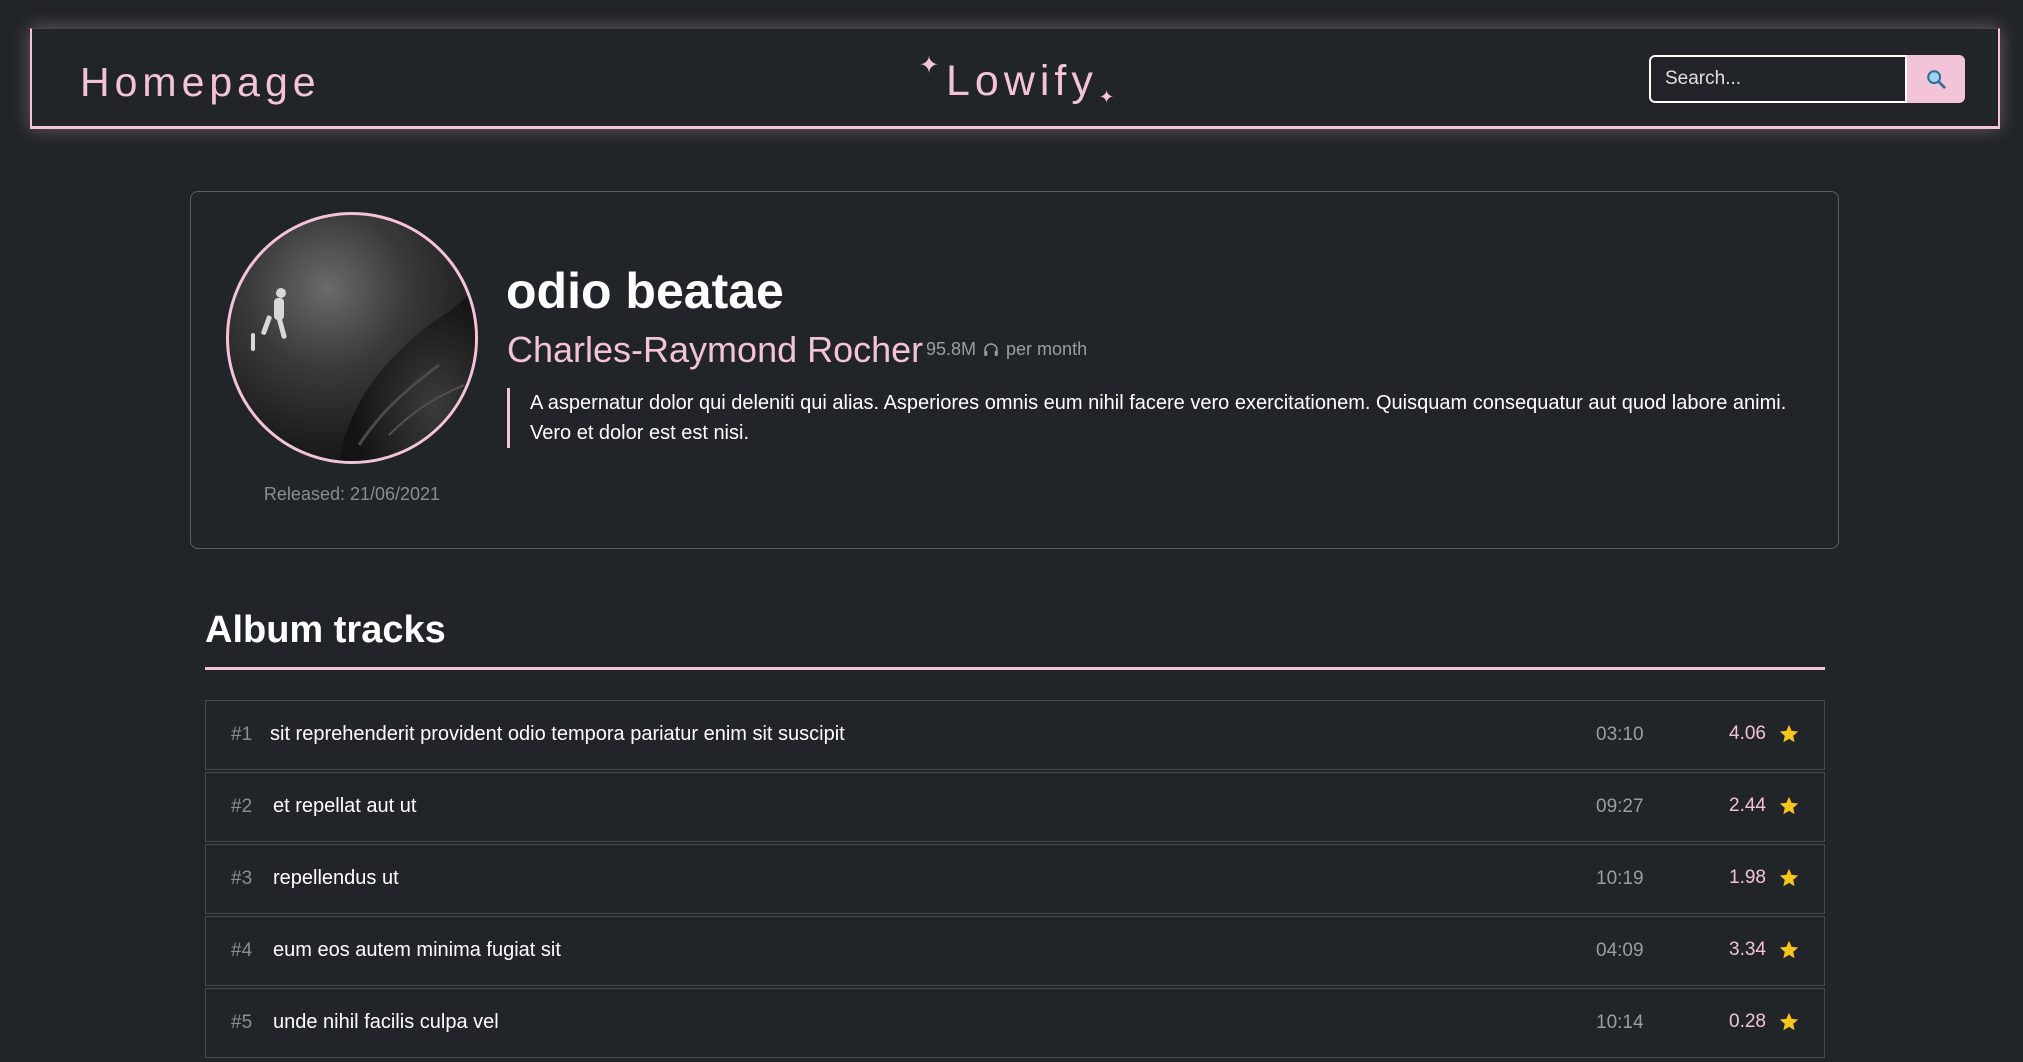 The width and height of the screenshot is (2023, 1062). I want to click on search-button, so click(1936, 79).